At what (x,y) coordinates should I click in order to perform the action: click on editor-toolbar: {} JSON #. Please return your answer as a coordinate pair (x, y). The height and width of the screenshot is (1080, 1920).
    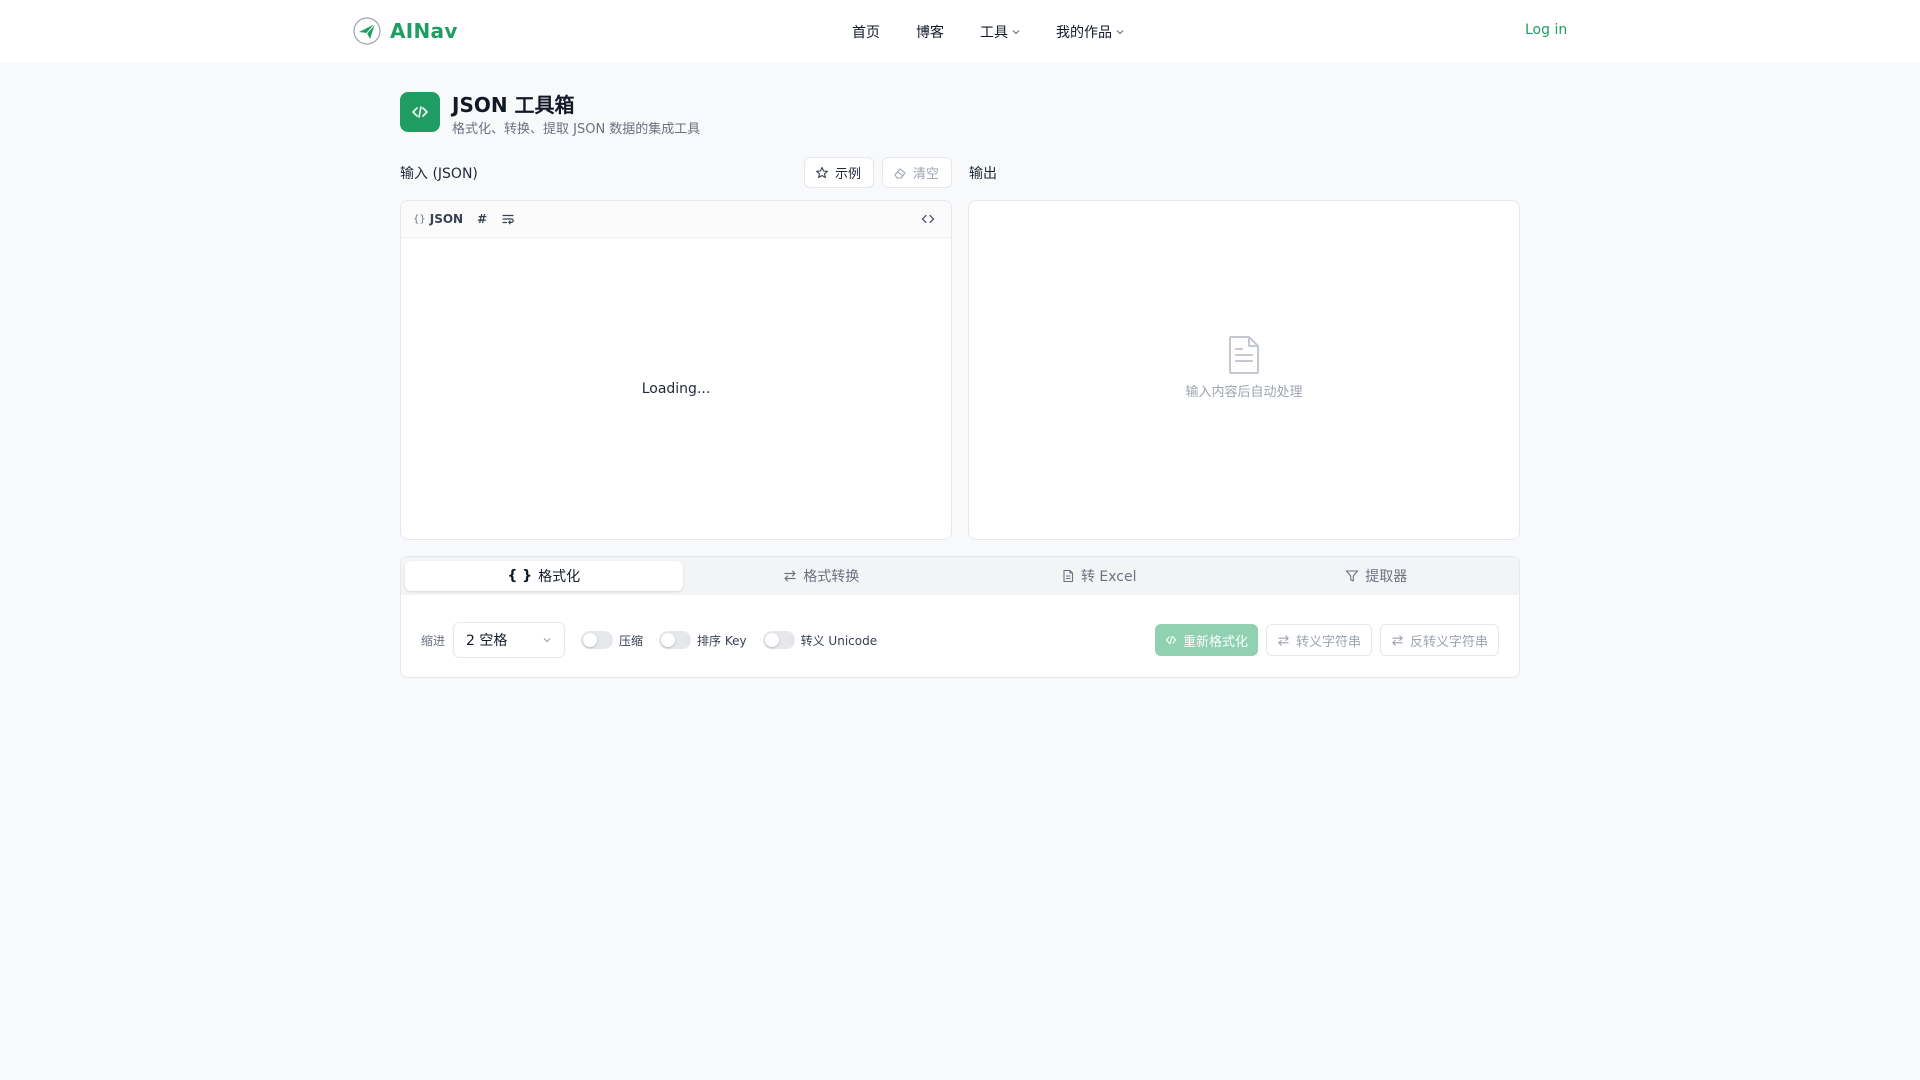
    Looking at the image, I should click on (676, 219).